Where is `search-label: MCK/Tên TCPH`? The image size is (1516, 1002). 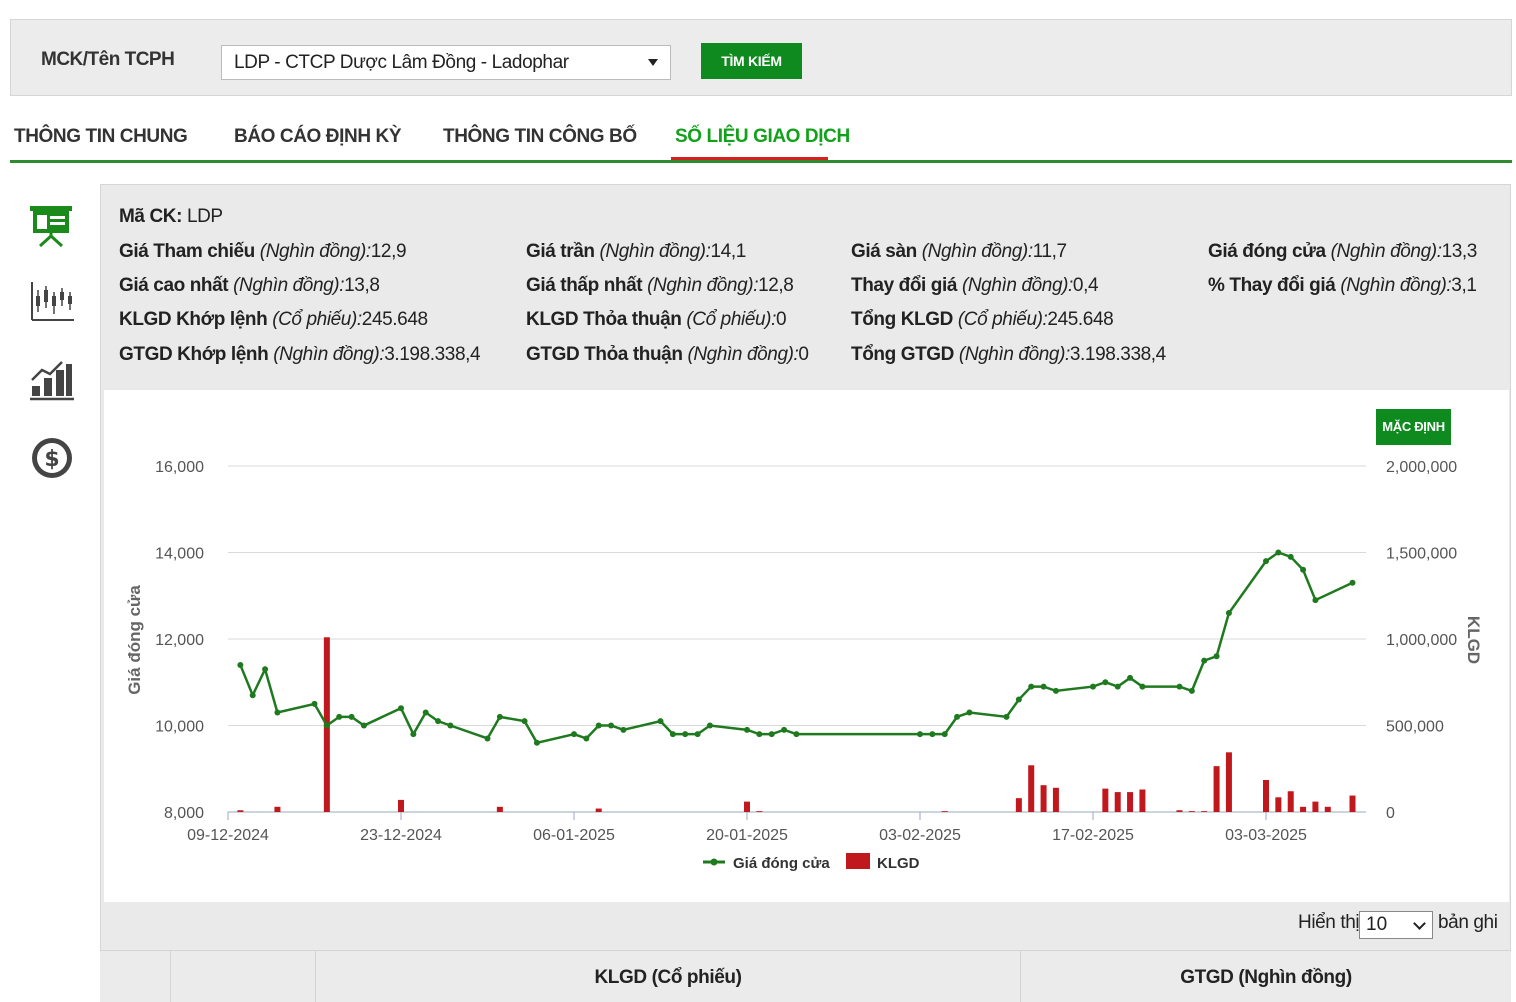 search-label: MCK/Tên TCPH is located at coordinates (108, 59).